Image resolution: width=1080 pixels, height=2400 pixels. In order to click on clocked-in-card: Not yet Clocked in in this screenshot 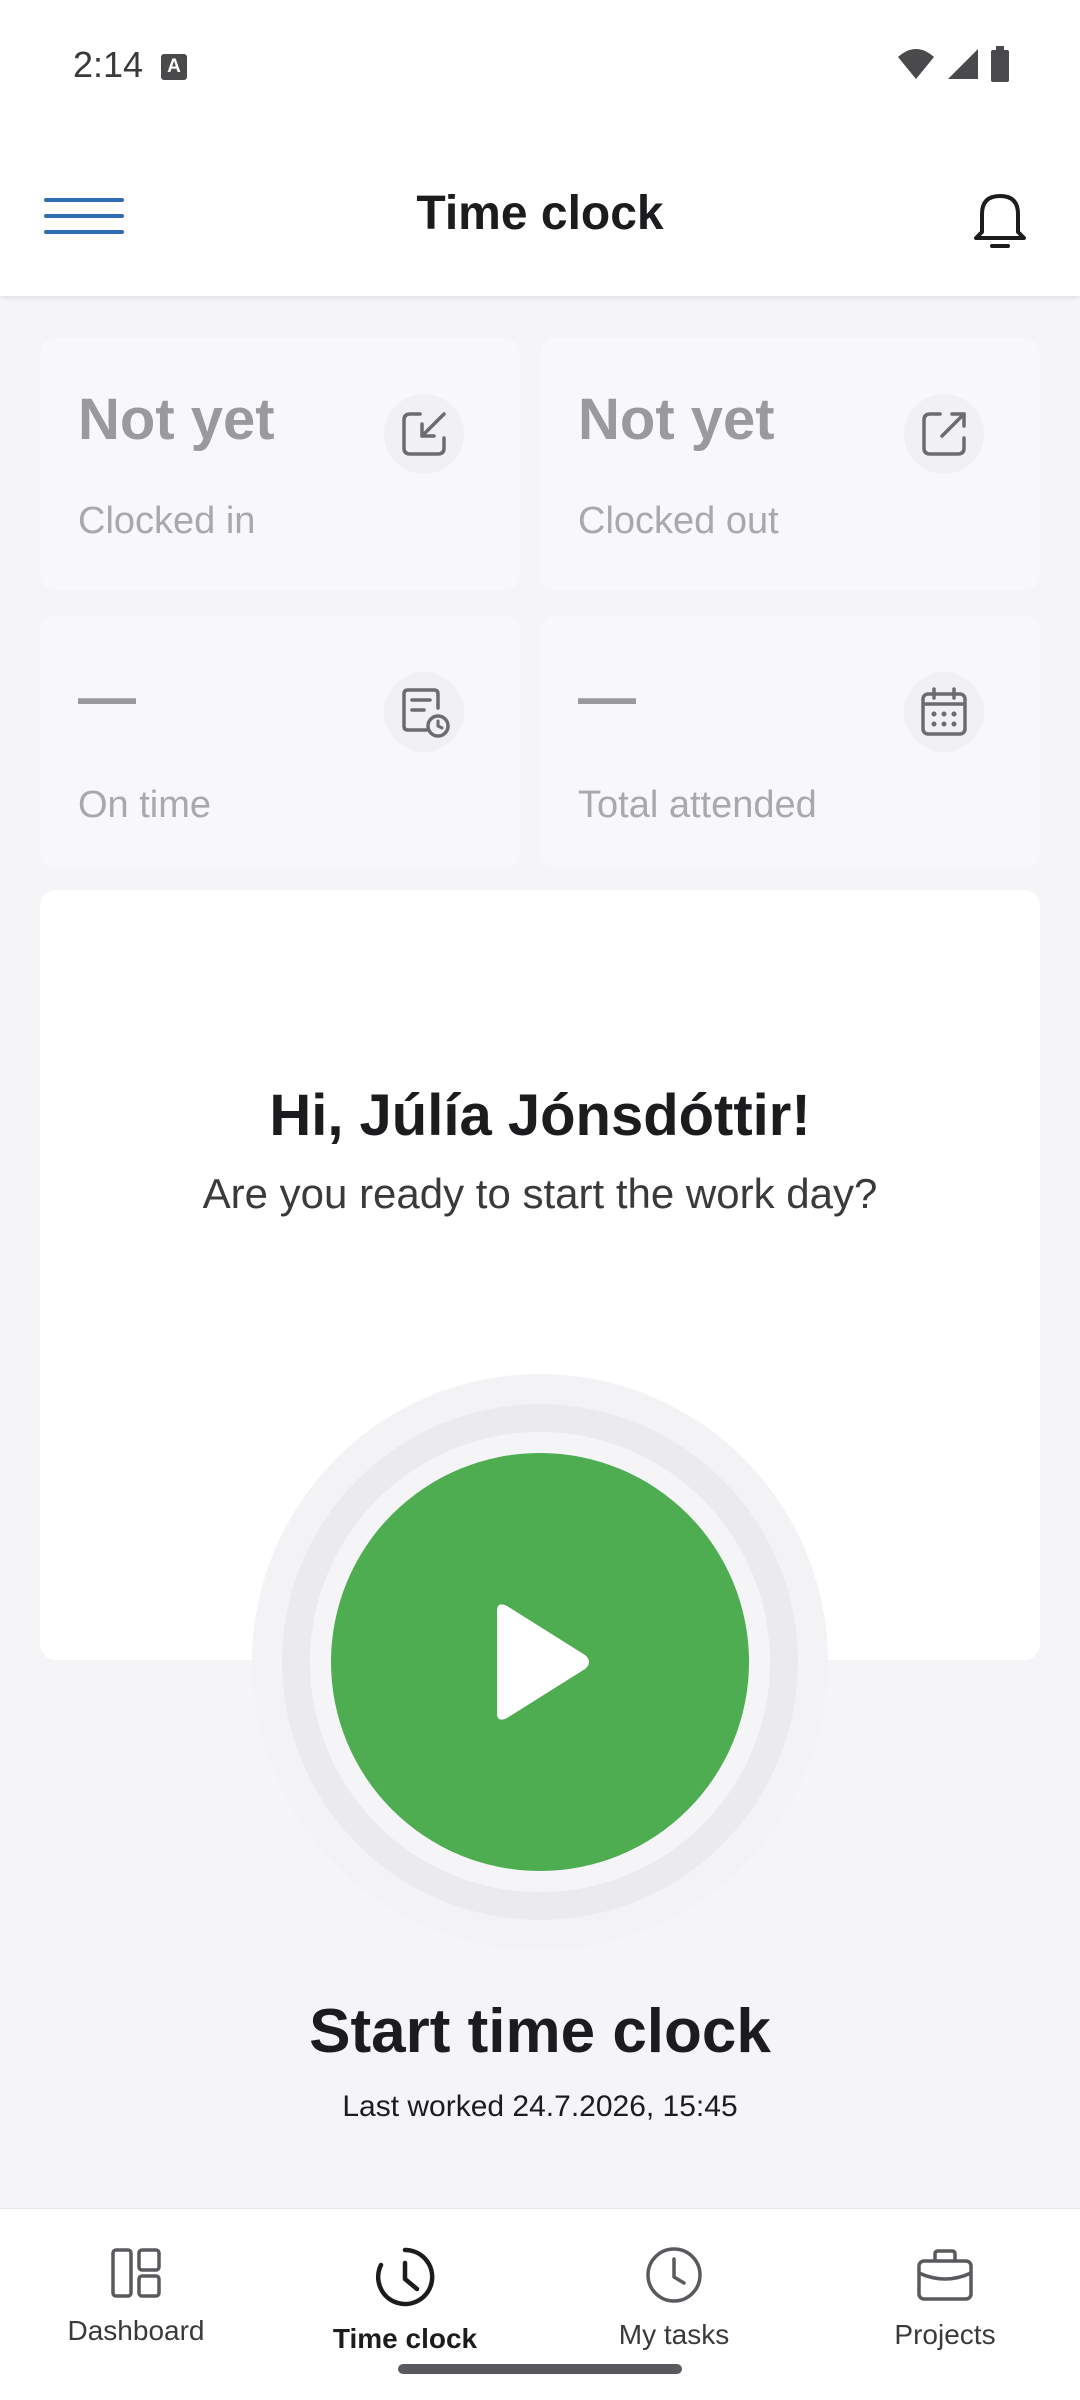, I will do `click(280, 464)`.